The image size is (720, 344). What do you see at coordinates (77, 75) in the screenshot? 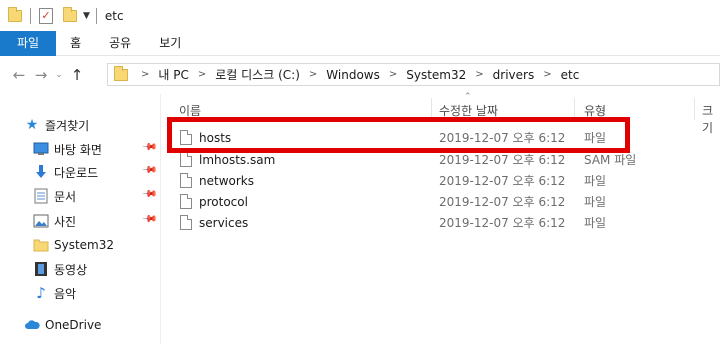
I see `up-arrow-icon: ↑` at bounding box center [77, 75].